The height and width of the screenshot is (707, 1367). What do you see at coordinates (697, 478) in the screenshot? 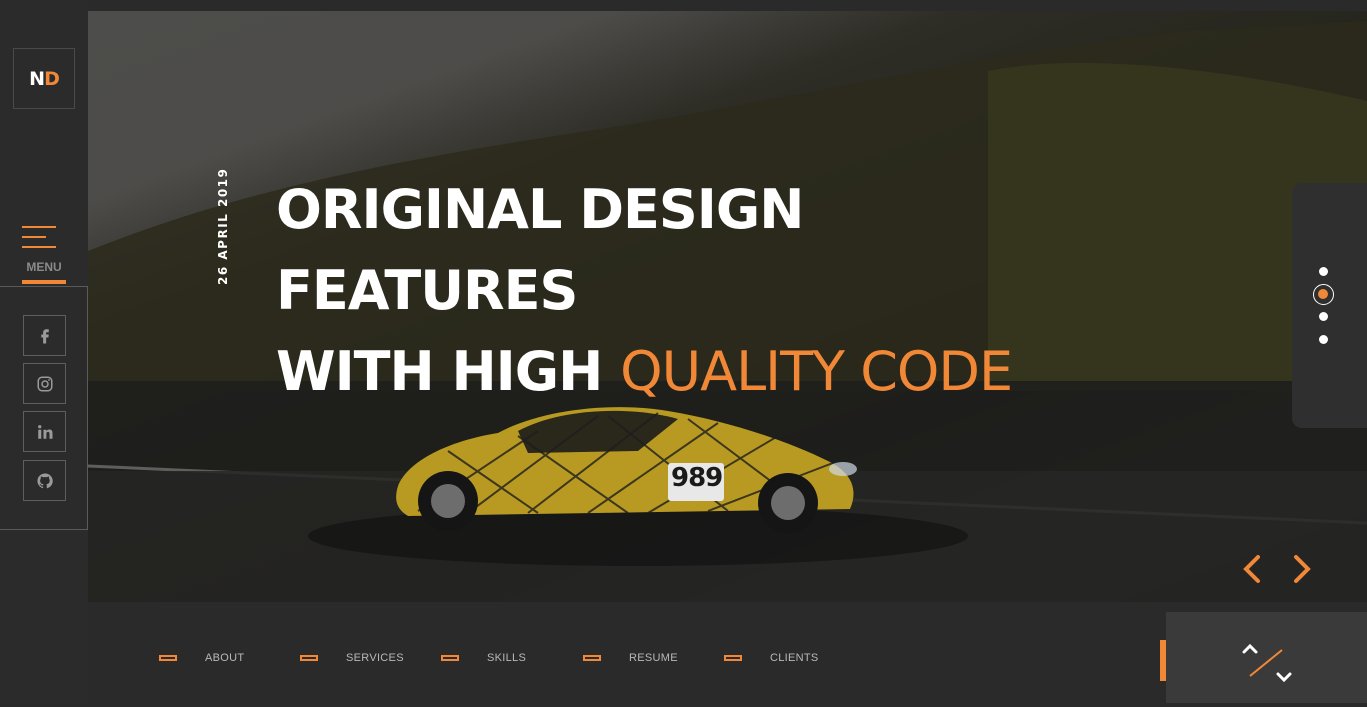
I see `car-number: 989` at bounding box center [697, 478].